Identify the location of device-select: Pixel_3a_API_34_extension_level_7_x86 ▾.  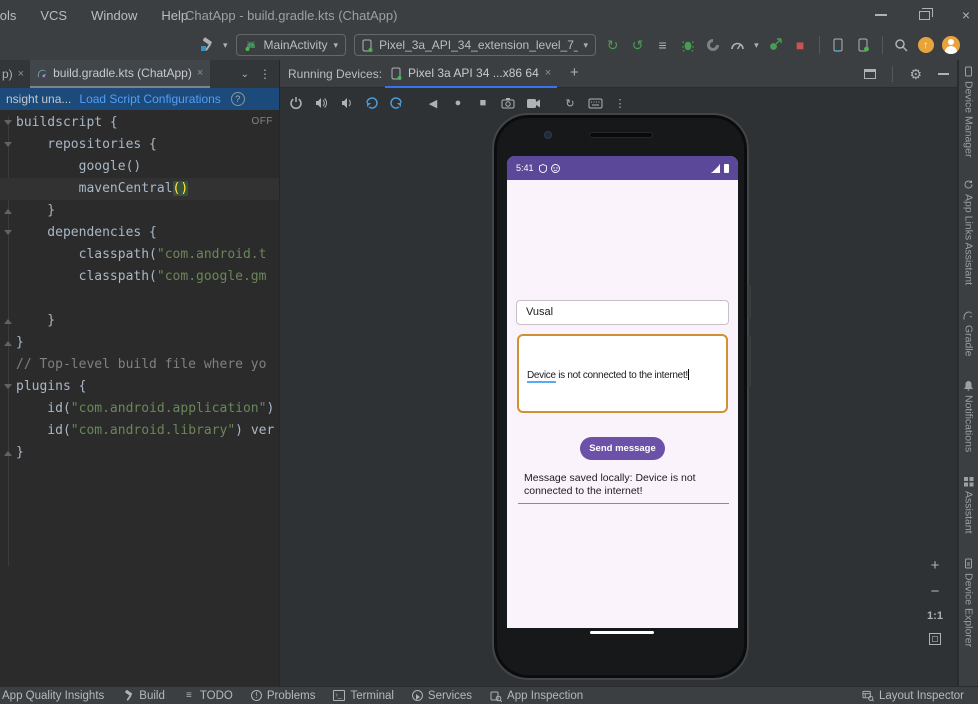
(475, 45).